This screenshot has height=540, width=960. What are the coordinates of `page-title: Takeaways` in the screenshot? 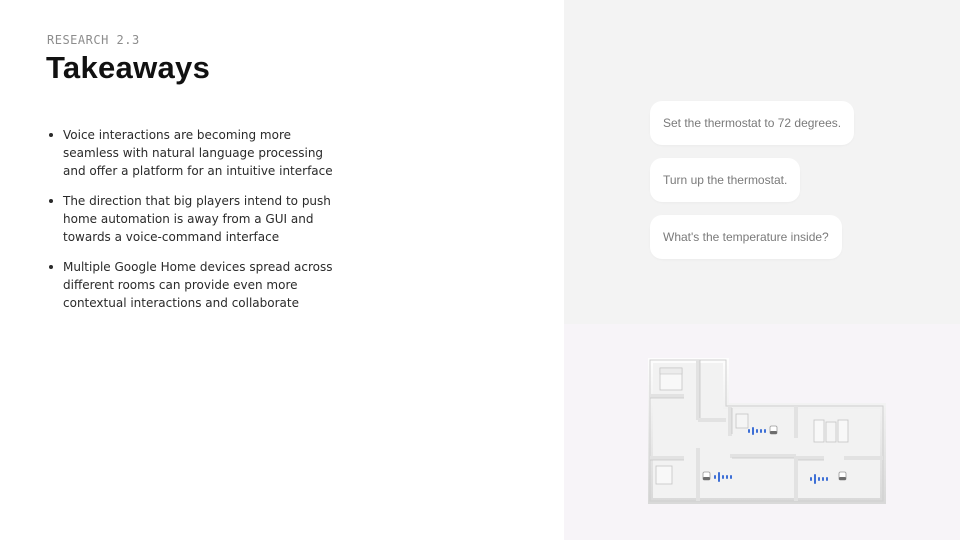 It's located at (128, 67).